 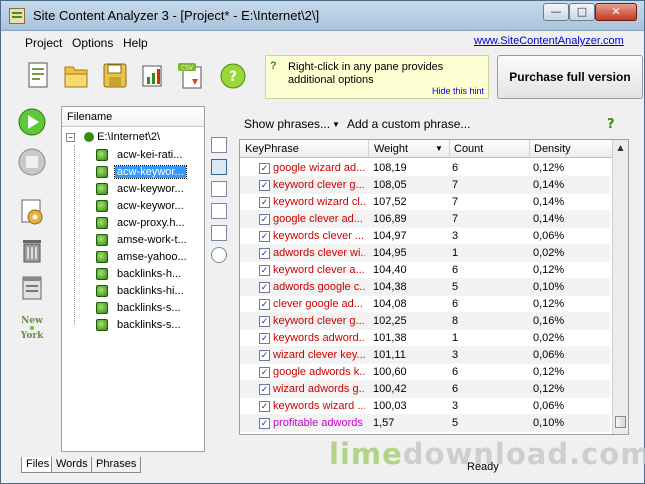 What do you see at coordinates (391, 149) in the screenshot?
I see `col-weight: Weight` at bounding box center [391, 149].